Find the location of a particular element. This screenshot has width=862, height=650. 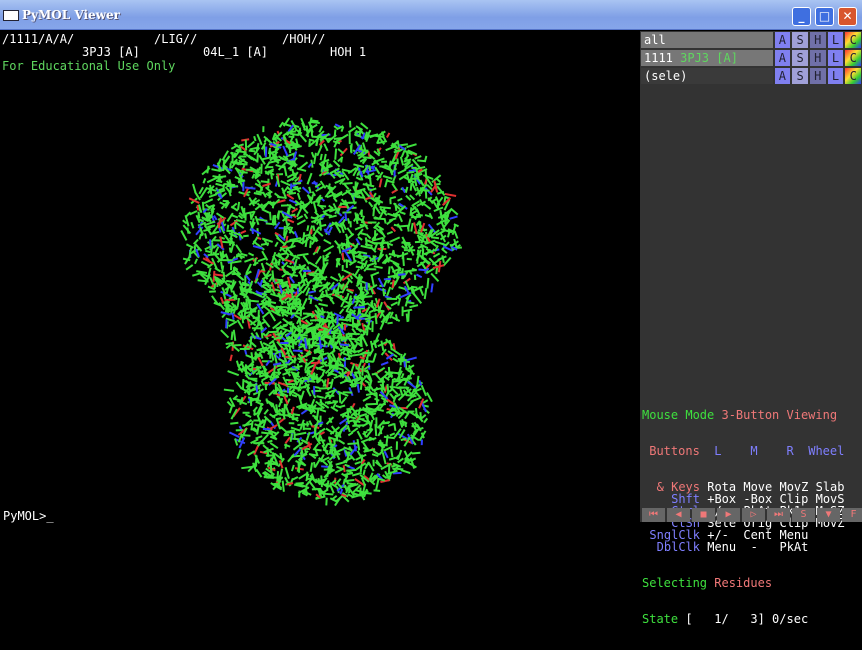

key-actions: Menu - PkAt is located at coordinates (757, 547).